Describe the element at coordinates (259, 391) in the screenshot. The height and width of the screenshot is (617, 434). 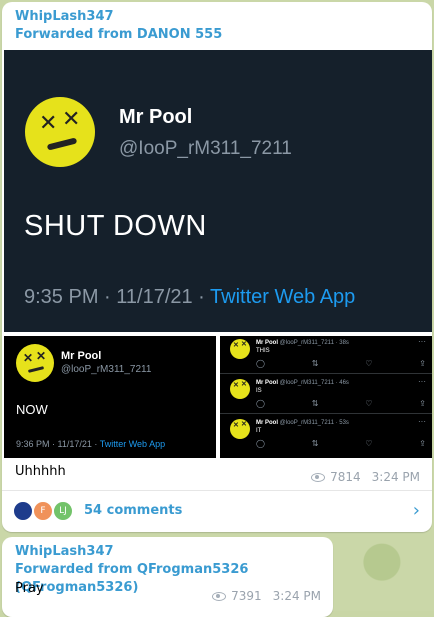
I see `reply-text: IS` at that location.